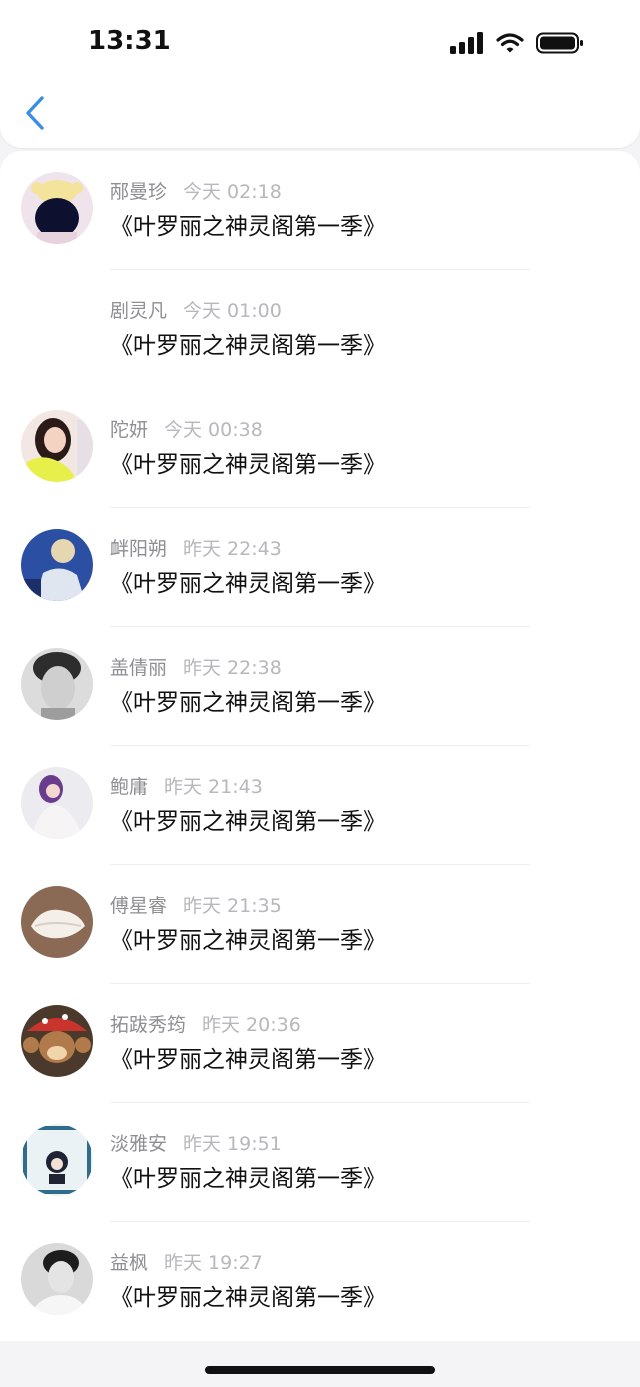 The image size is (640, 1387). I want to click on comment-meta: 傅星睿 昨天 21:35, so click(196, 904).